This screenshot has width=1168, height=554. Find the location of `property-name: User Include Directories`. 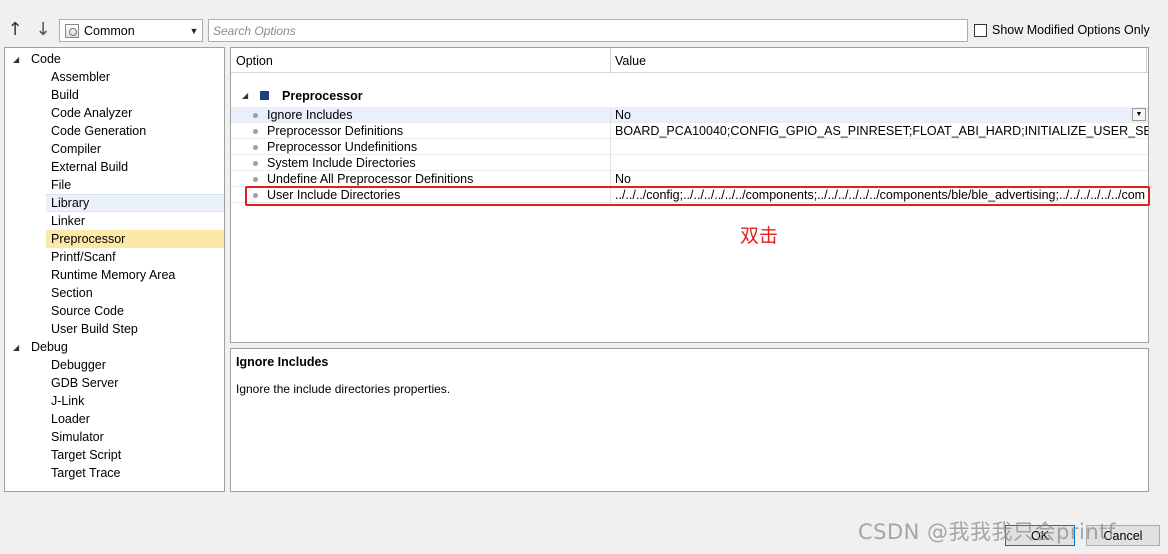

property-name: User Include Directories is located at coordinates (334, 195).